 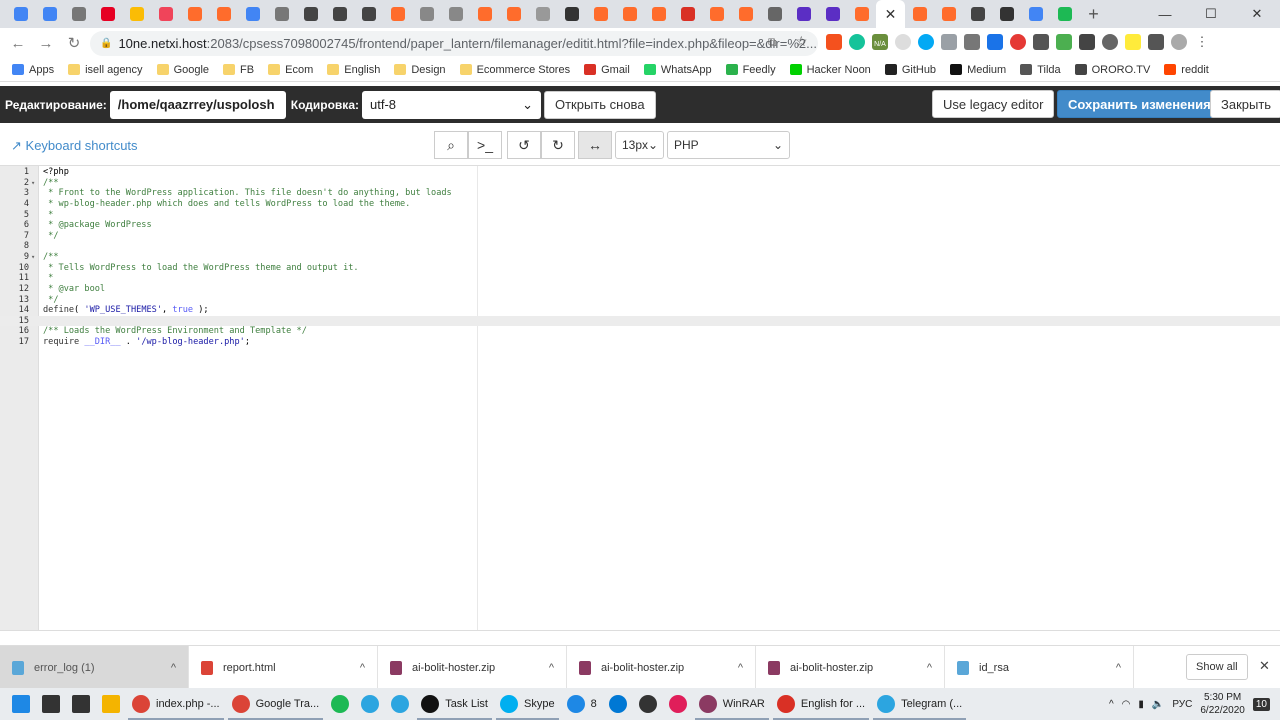 What do you see at coordinates (283, 667) in the screenshot?
I see `download-item: report.html ^` at bounding box center [283, 667].